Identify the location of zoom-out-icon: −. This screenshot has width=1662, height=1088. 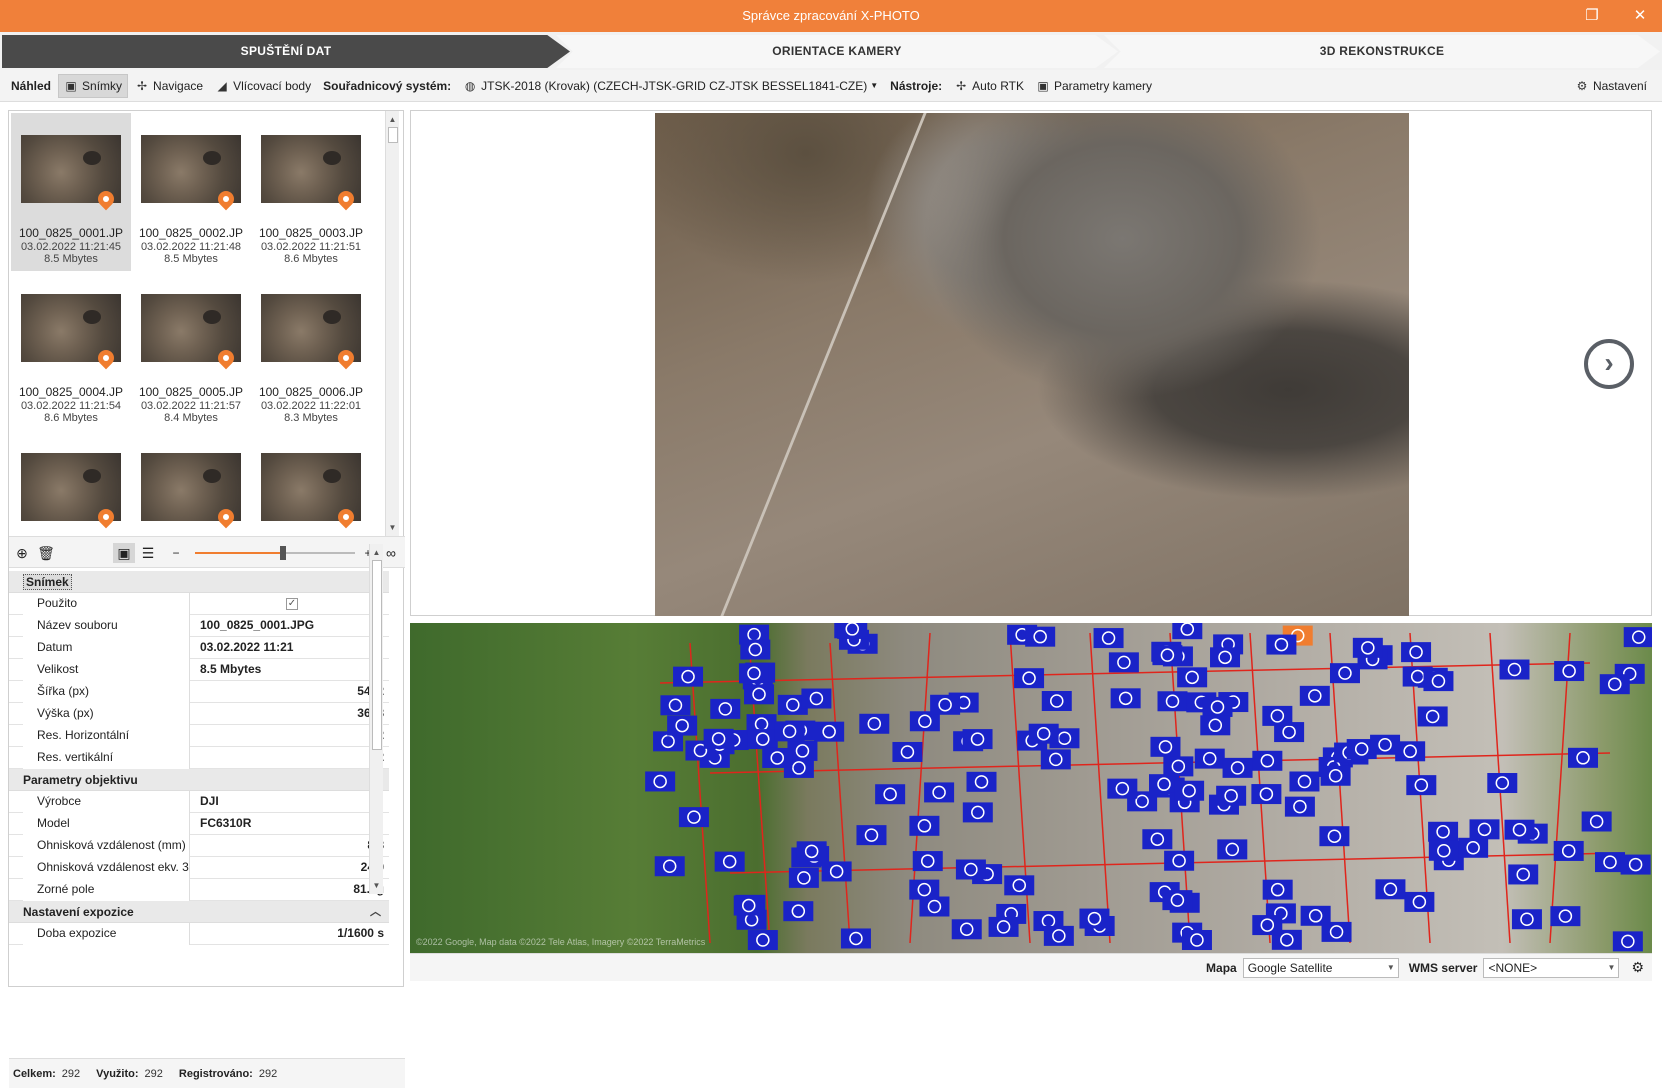
(176, 553).